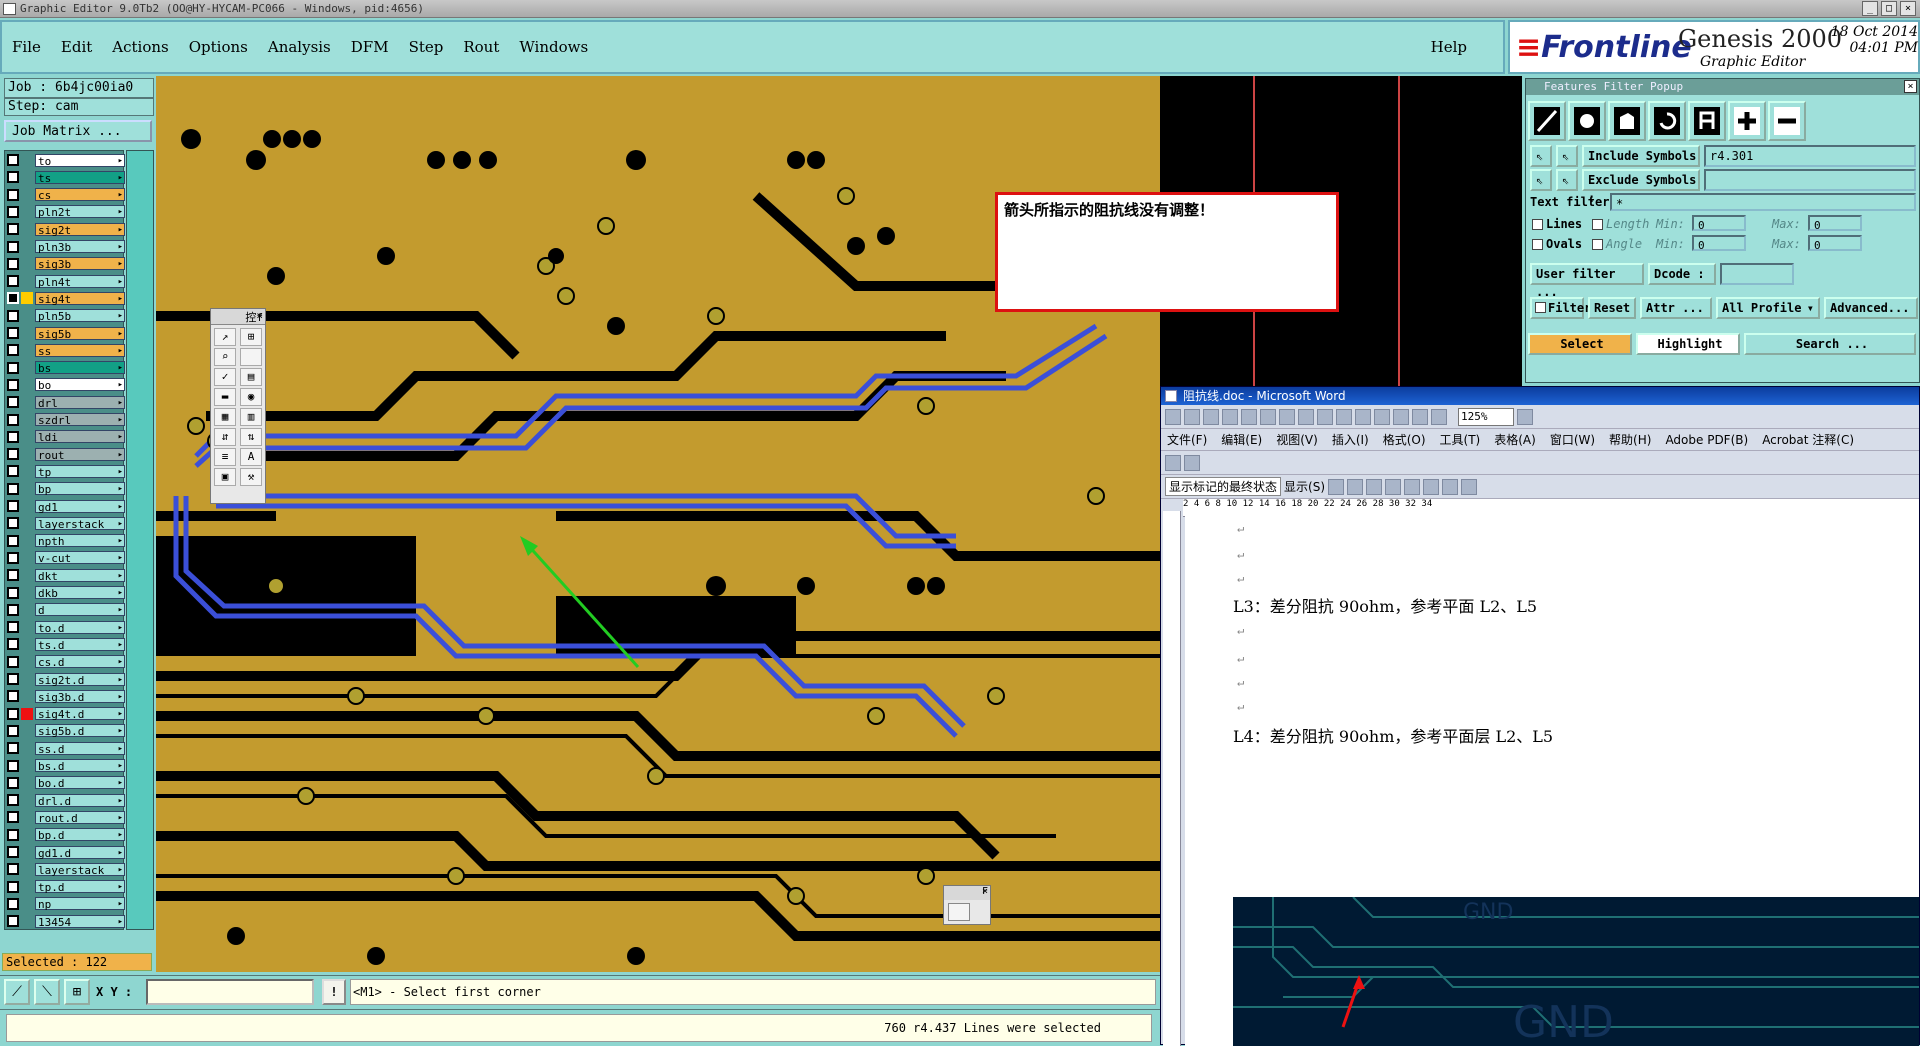 This screenshot has width=1920, height=1046. Describe the element at coordinates (80, 887) in the screenshot. I see `layer-name: tp.d` at that location.